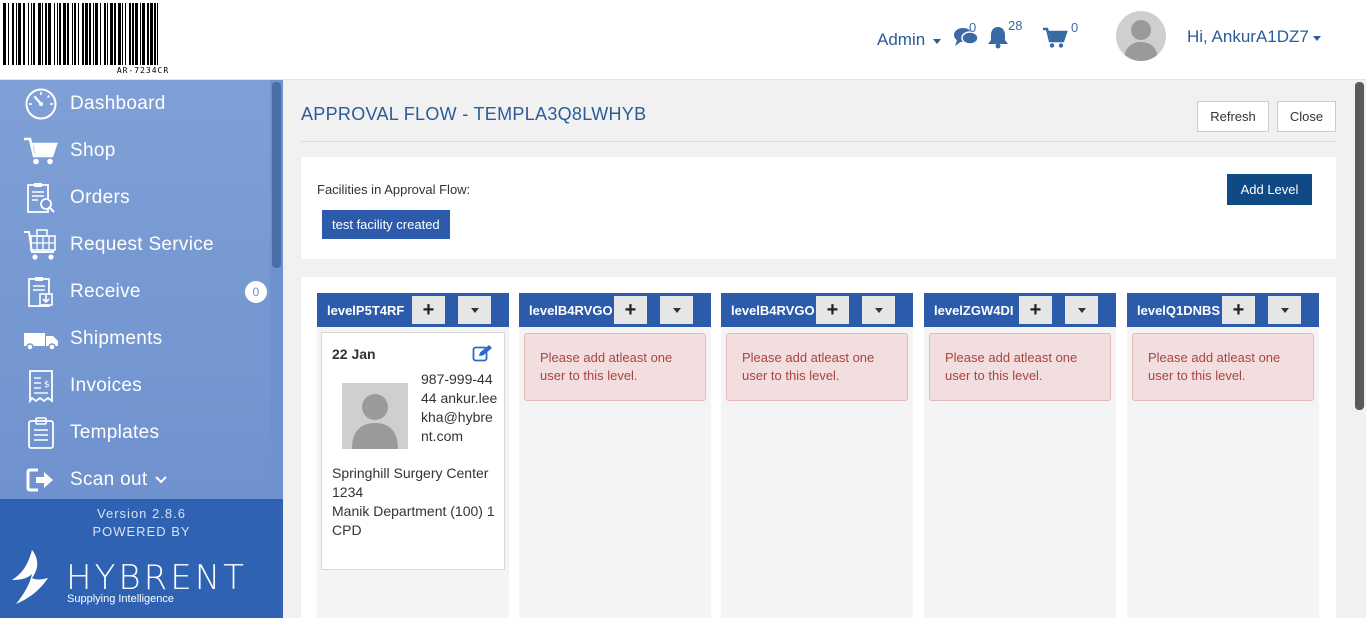 The image size is (1366, 618). What do you see at coordinates (135, 150) in the screenshot?
I see `sidebar-item-shop: Shop` at bounding box center [135, 150].